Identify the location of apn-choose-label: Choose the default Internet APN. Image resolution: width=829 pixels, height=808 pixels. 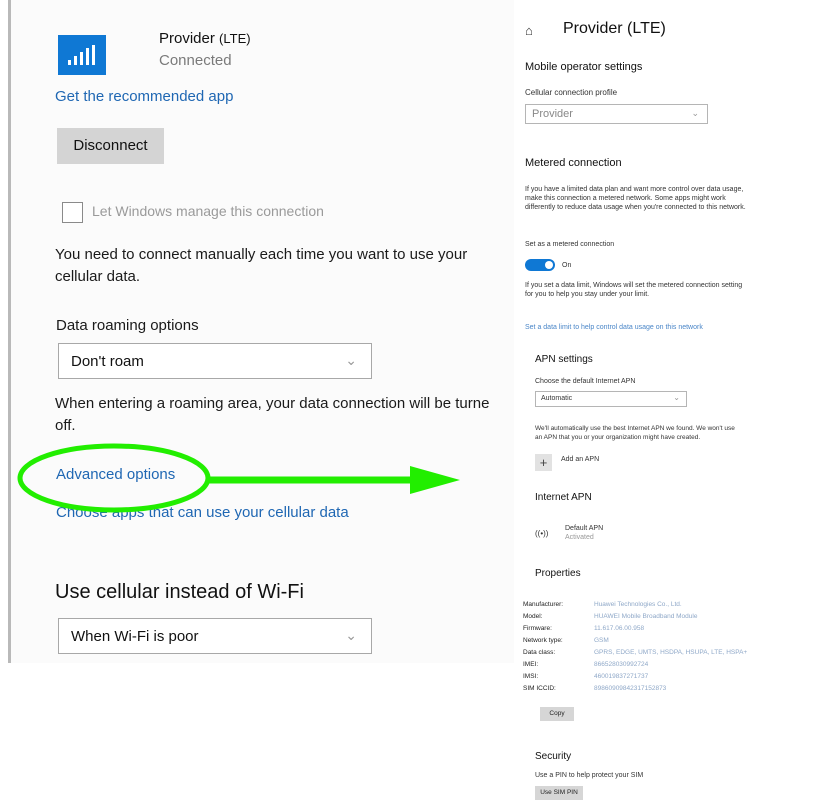
(585, 381).